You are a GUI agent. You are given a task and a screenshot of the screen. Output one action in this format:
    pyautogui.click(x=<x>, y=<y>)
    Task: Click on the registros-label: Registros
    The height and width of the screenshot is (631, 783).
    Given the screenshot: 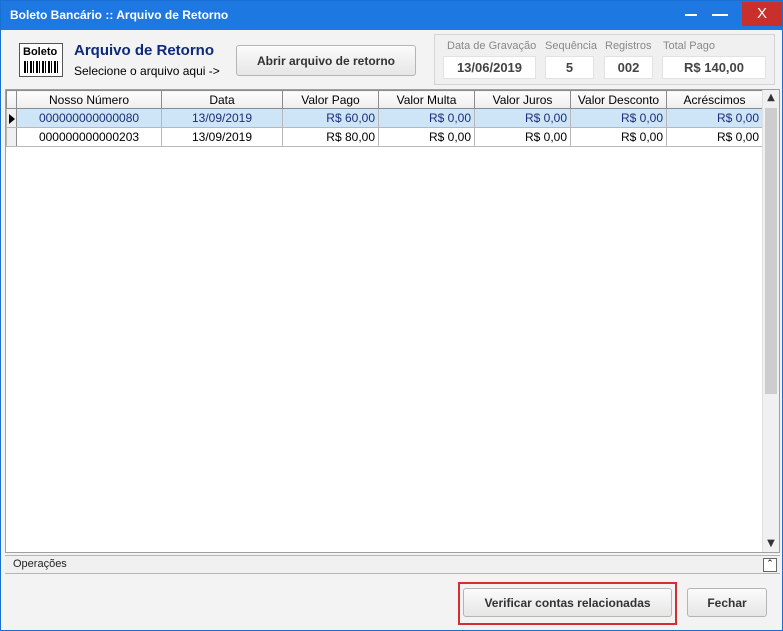 What is the action you would take?
    pyautogui.click(x=628, y=46)
    